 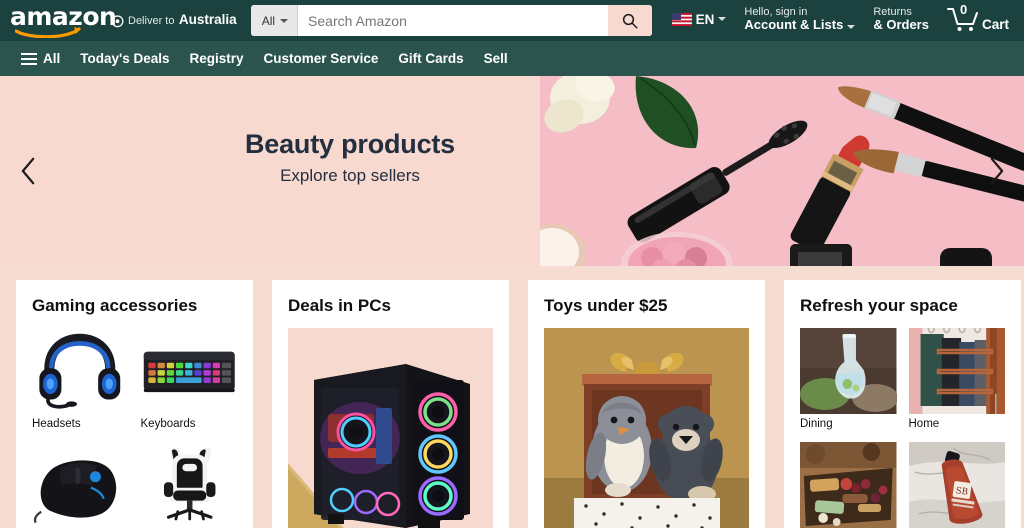 What do you see at coordinates (705, 19) in the screenshot?
I see `language-label: EN` at bounding box center [705, 19].